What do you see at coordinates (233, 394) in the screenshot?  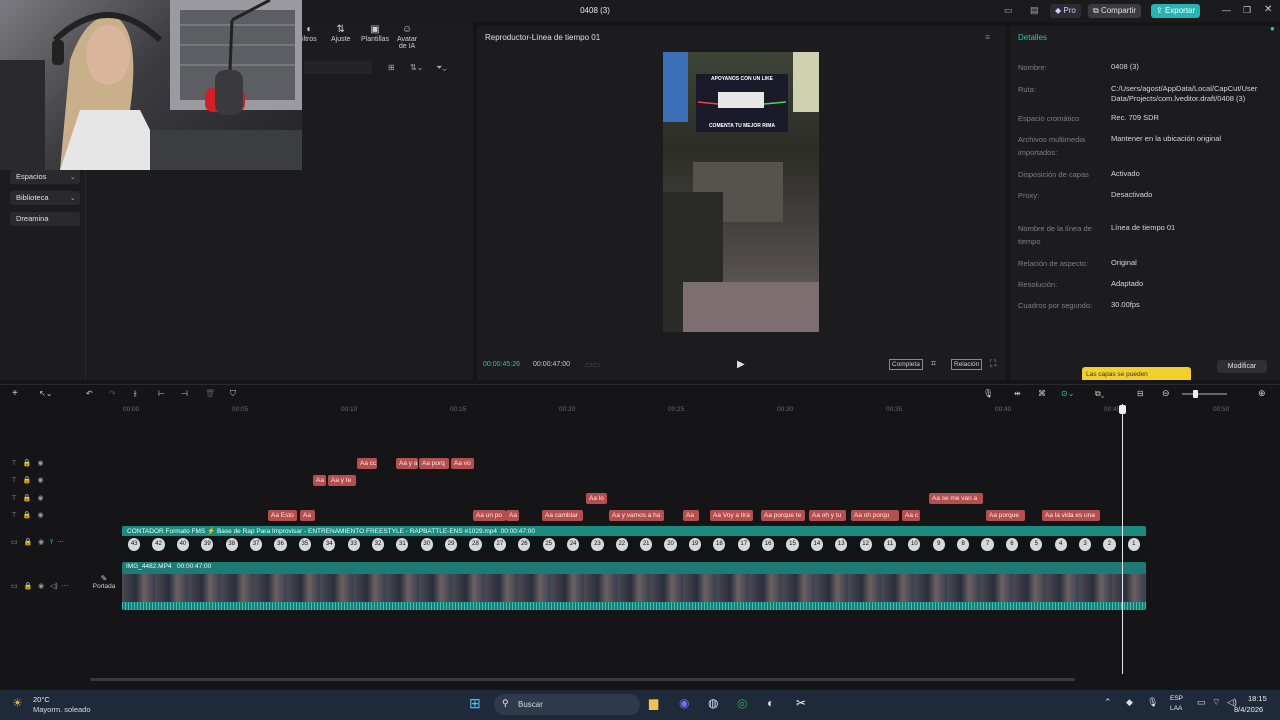 I see `shield-icon: ⛉` at bounding box center [233, 394].